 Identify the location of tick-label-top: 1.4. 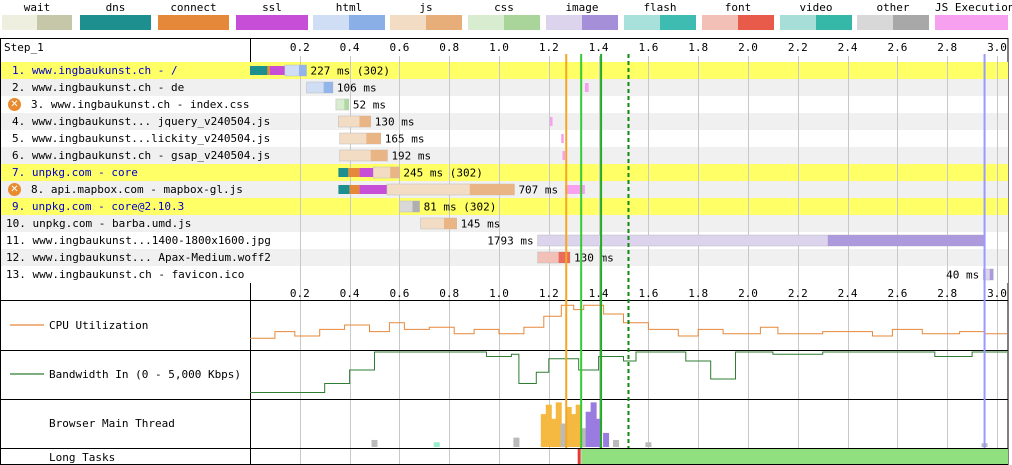
(599, 47).